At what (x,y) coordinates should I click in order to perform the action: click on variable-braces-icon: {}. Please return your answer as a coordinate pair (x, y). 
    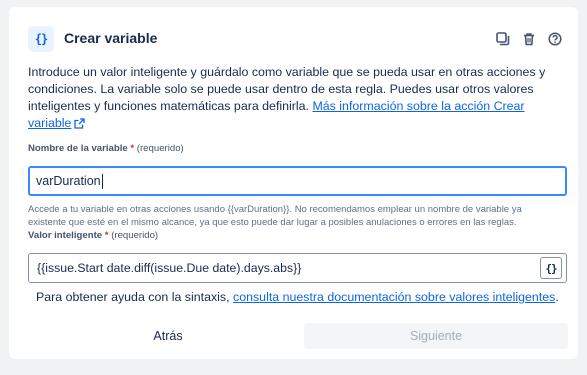
    Looking at the image, I should click on (41, 39).